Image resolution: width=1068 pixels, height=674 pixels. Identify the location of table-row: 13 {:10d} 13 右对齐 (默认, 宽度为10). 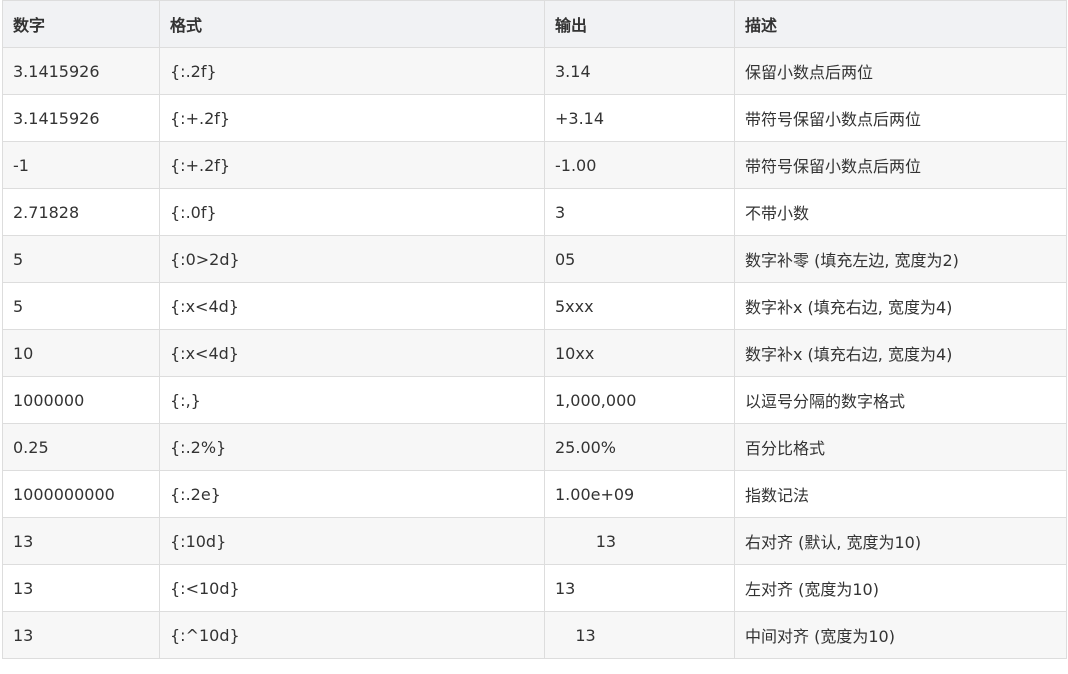
(534, 541).